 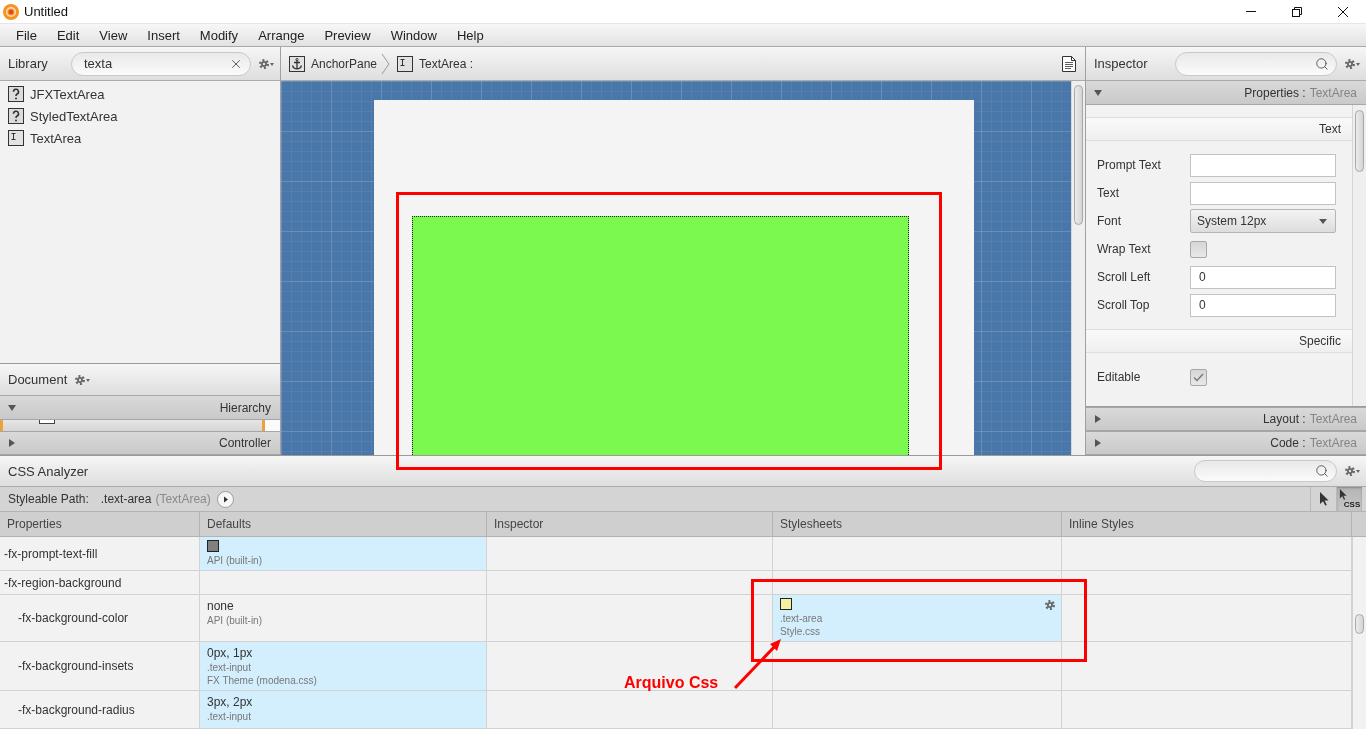 What do you see at coordinates (413, 35) in the screenshot?
I see `menu-item: Window` at bounding box center [413, 35].